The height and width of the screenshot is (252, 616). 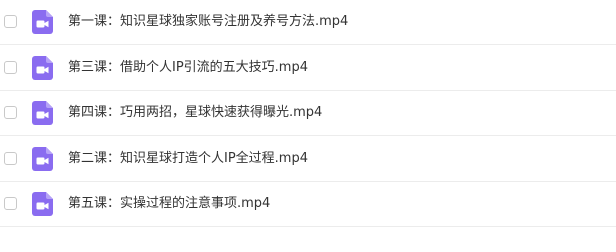 I want to click on file-name: 第二课：知识星球打造个人IP全过程.mp4, so click(x=188, y=159).